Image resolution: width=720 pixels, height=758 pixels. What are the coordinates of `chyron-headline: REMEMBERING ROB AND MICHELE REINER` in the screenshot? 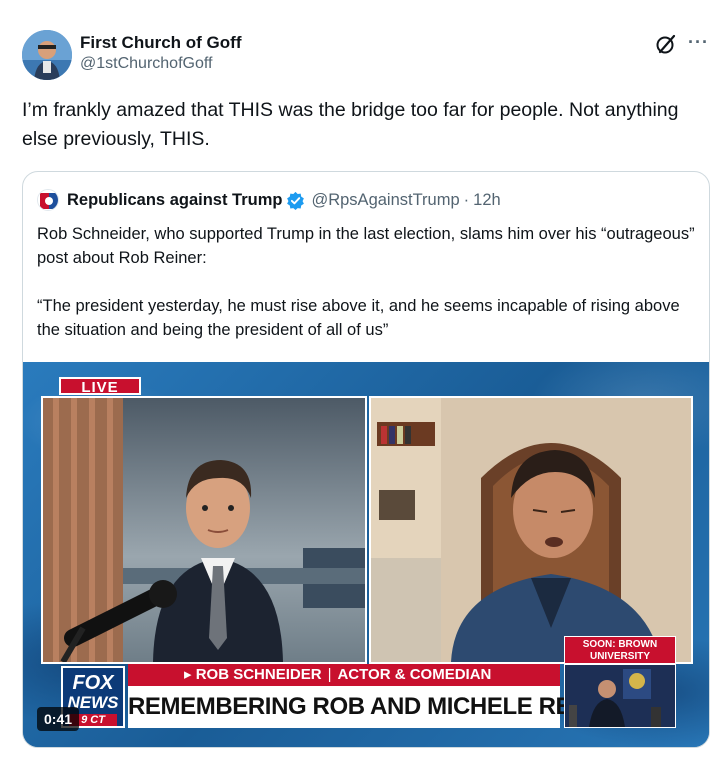 It's located at (377, 707).